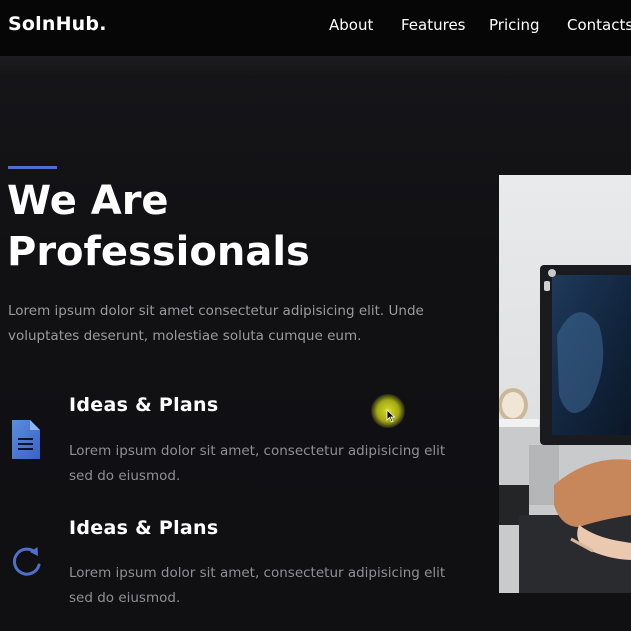  What do you see at coordinates (391, 417) in the screenshot?
I see `mouse-pointer-icon` at bounding box center [391, 417].